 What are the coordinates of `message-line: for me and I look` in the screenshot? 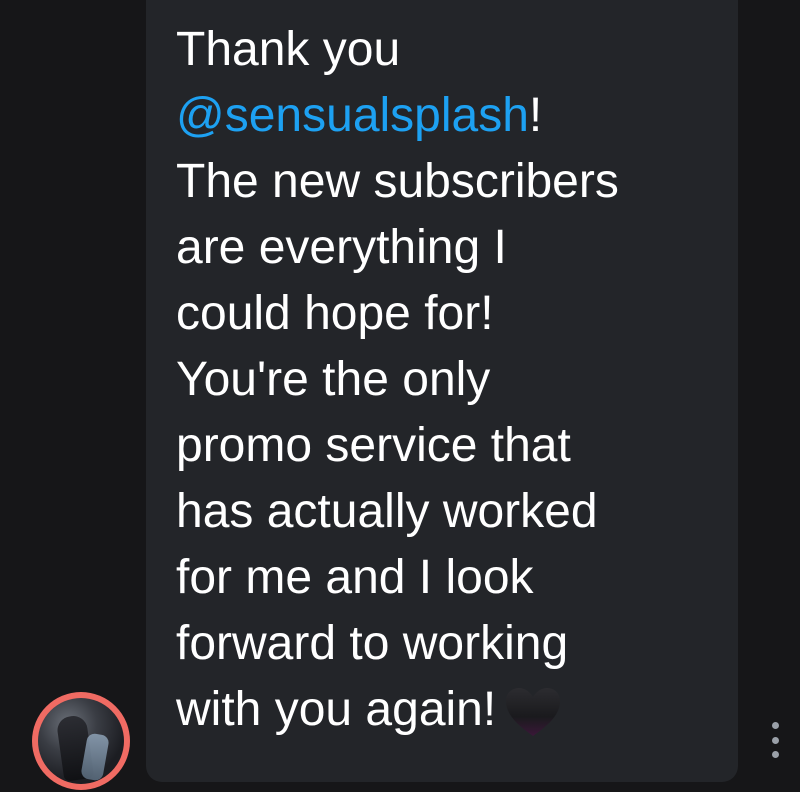 It's located at (355, 577).